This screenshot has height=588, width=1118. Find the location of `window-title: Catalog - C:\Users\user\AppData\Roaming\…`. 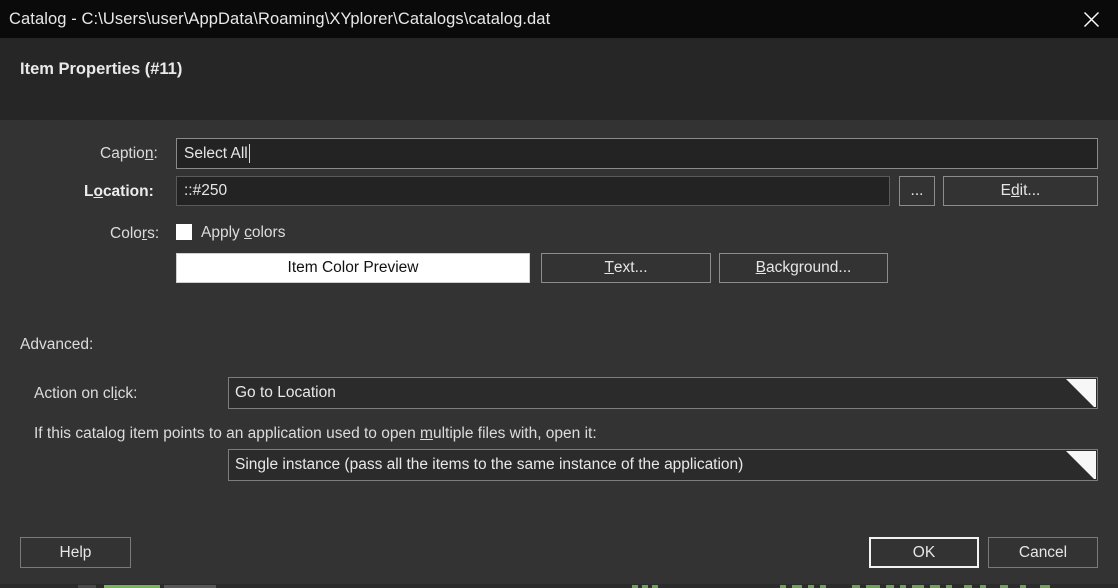

window-title: Catalog - C:\Users\user\AppData\Roaming\… is located at coordinates (280, 18).